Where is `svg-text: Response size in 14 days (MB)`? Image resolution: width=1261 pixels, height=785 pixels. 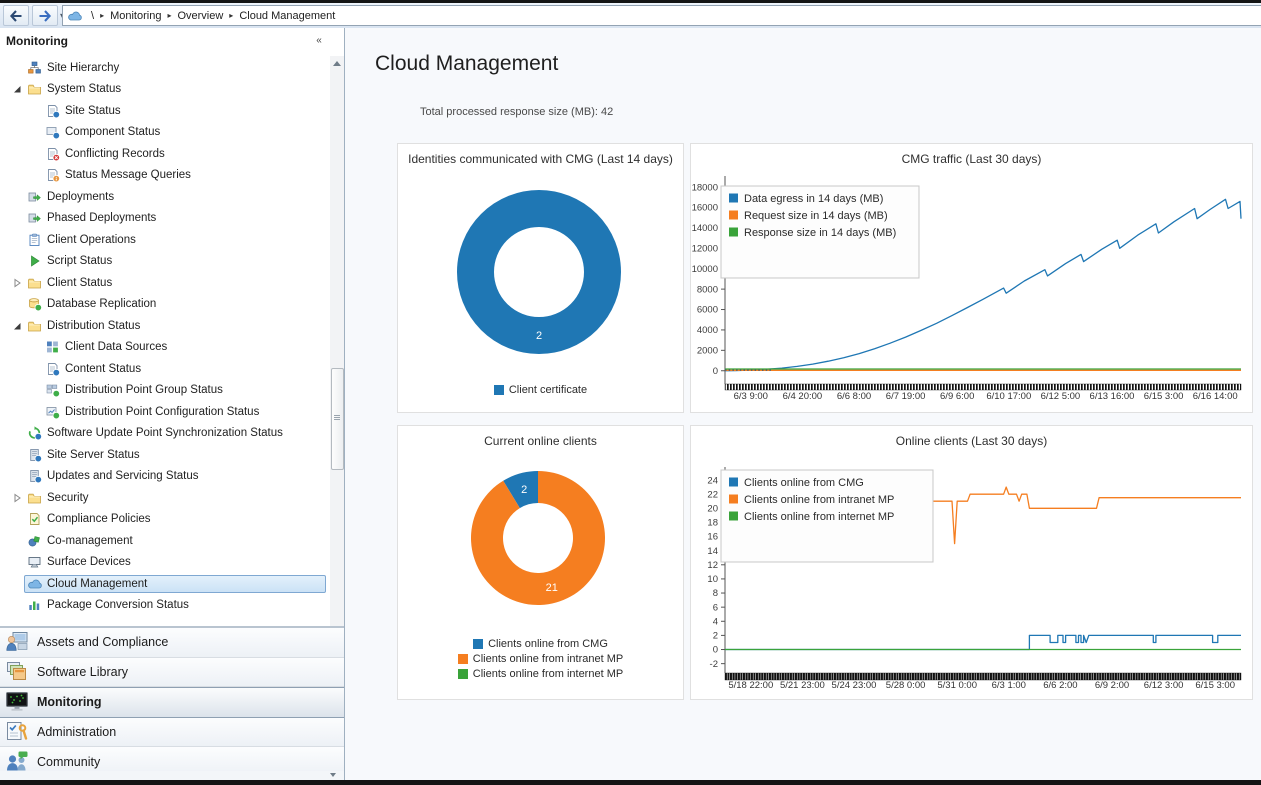
svg-text: Response size in 14 days (MB) is located at coordinates (820, 233).